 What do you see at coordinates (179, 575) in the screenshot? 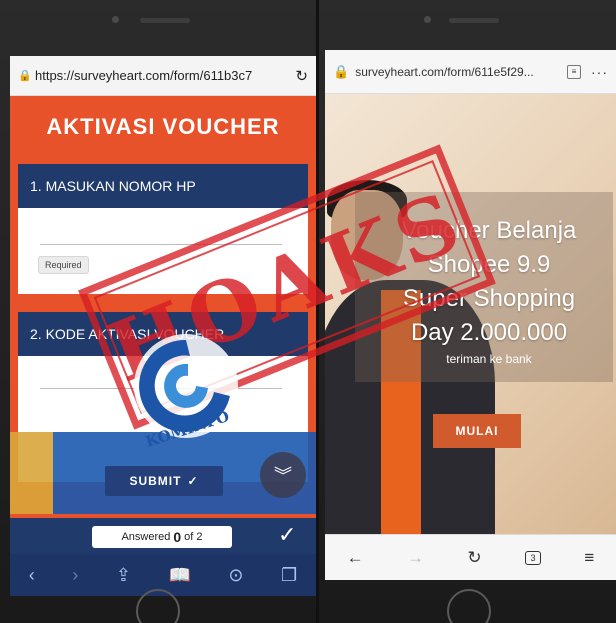
I see `bookmarks-icon: 📖` at bounding box center [179, 575].